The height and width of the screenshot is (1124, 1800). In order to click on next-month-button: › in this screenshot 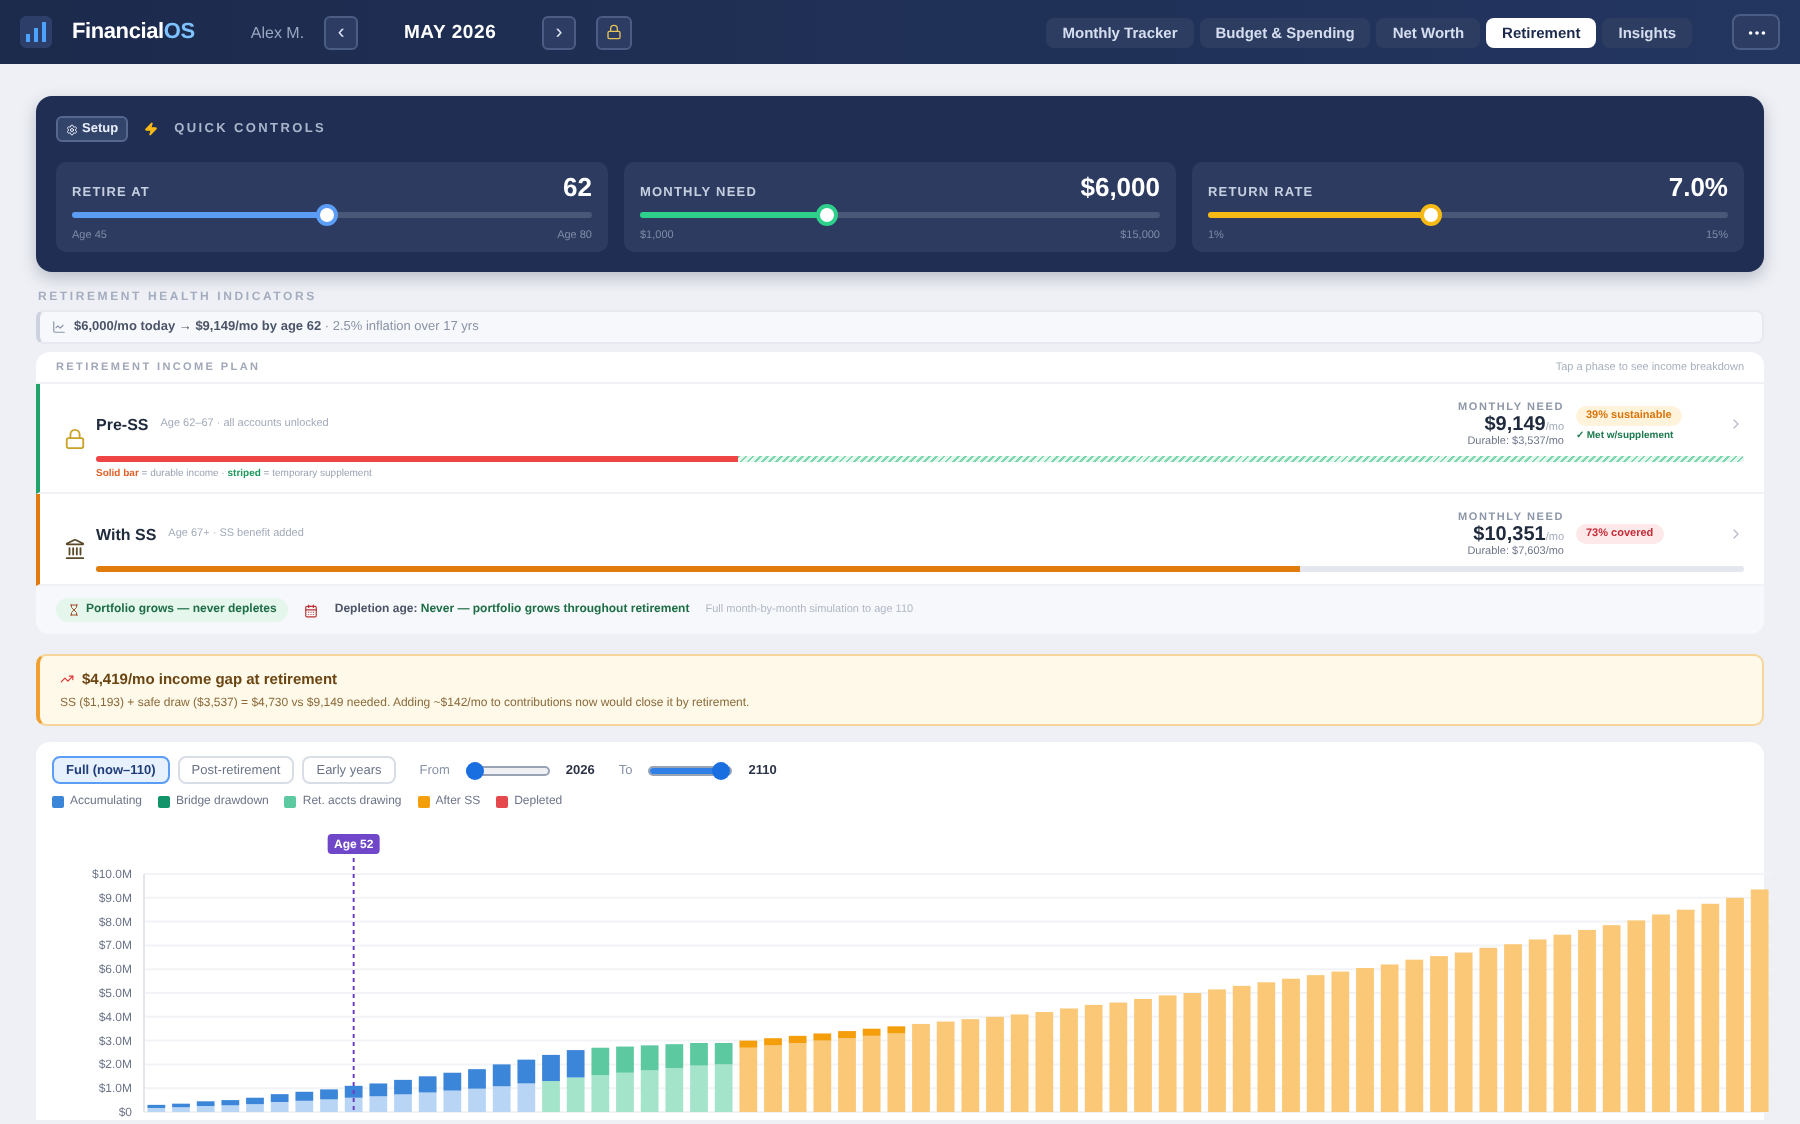, I will do `click(559, 32)`.